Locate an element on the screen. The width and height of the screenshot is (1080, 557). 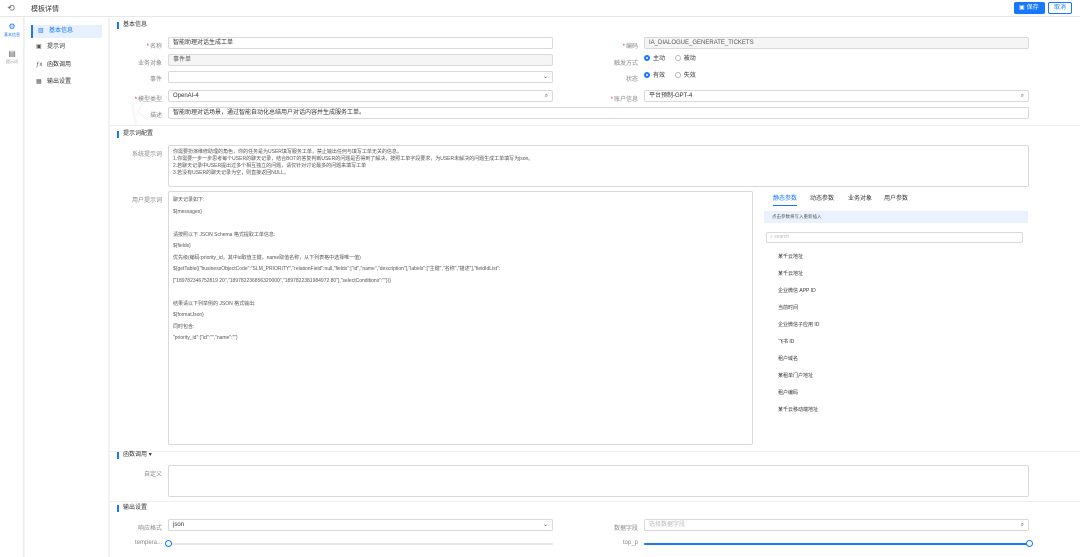
status-radio-group: 有效 失效 is located at coordinates (674, 76).